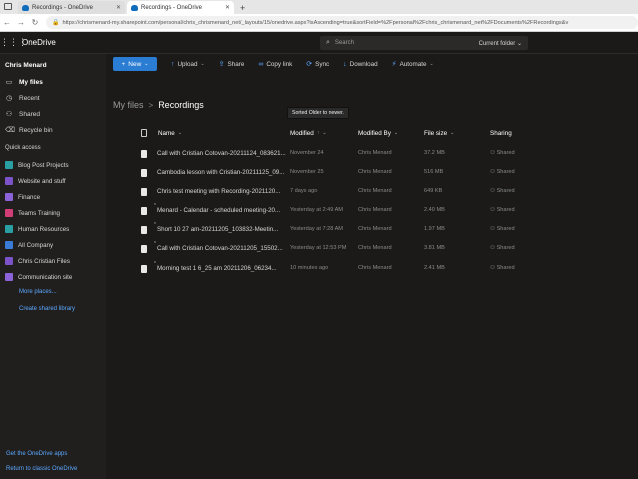 Image resolution: width=638 pixels, height=479 pixels. I want to click on column-header-sharing: Sharing, so click(501, 133).